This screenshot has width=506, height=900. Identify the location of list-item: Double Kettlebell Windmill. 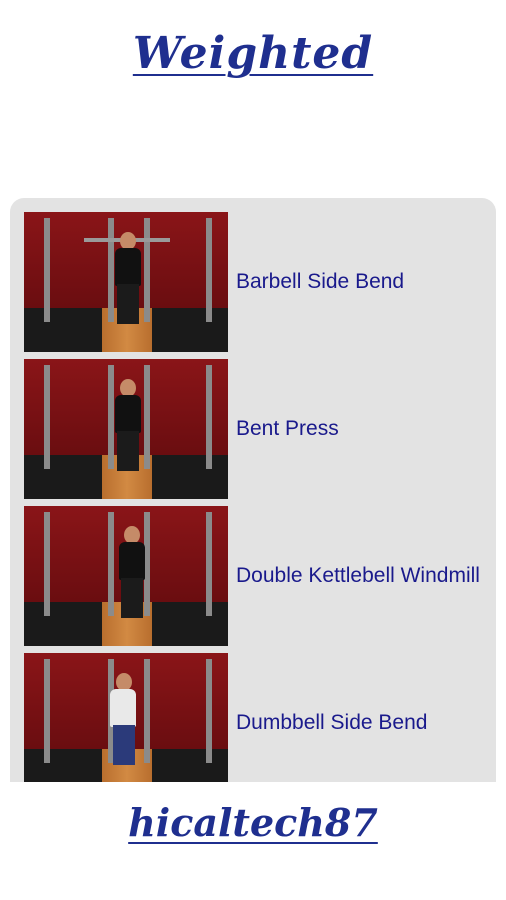
(260, 576).